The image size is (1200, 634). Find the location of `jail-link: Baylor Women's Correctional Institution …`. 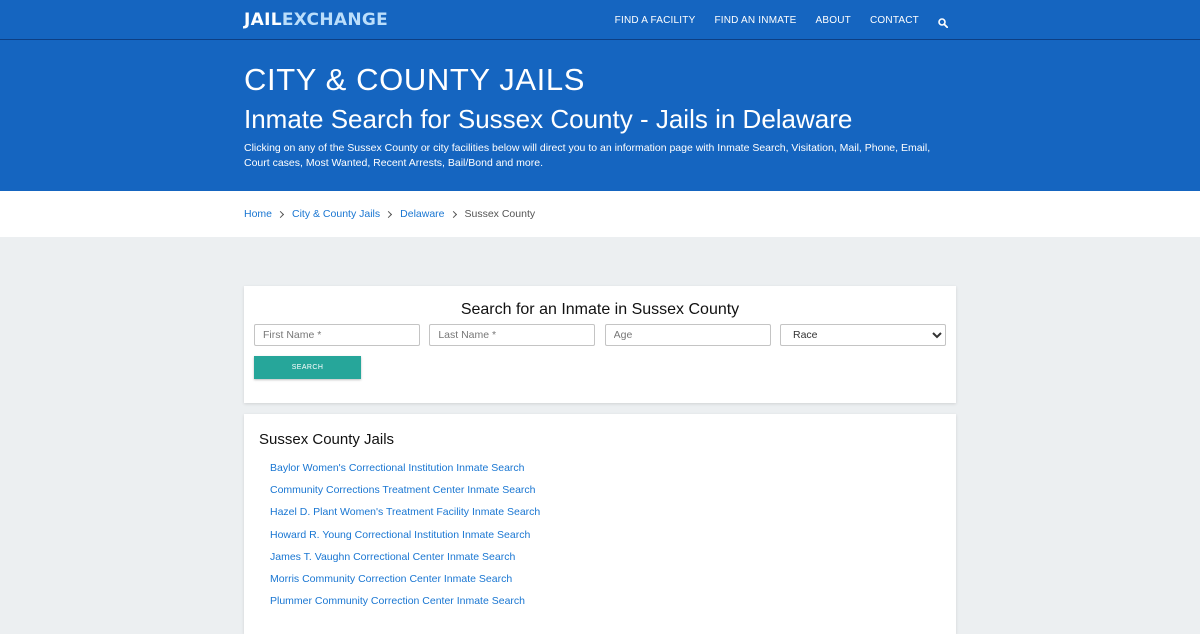

jail-link: Baylor Women's Correctional Institution … is located at coordinates (397, 468).